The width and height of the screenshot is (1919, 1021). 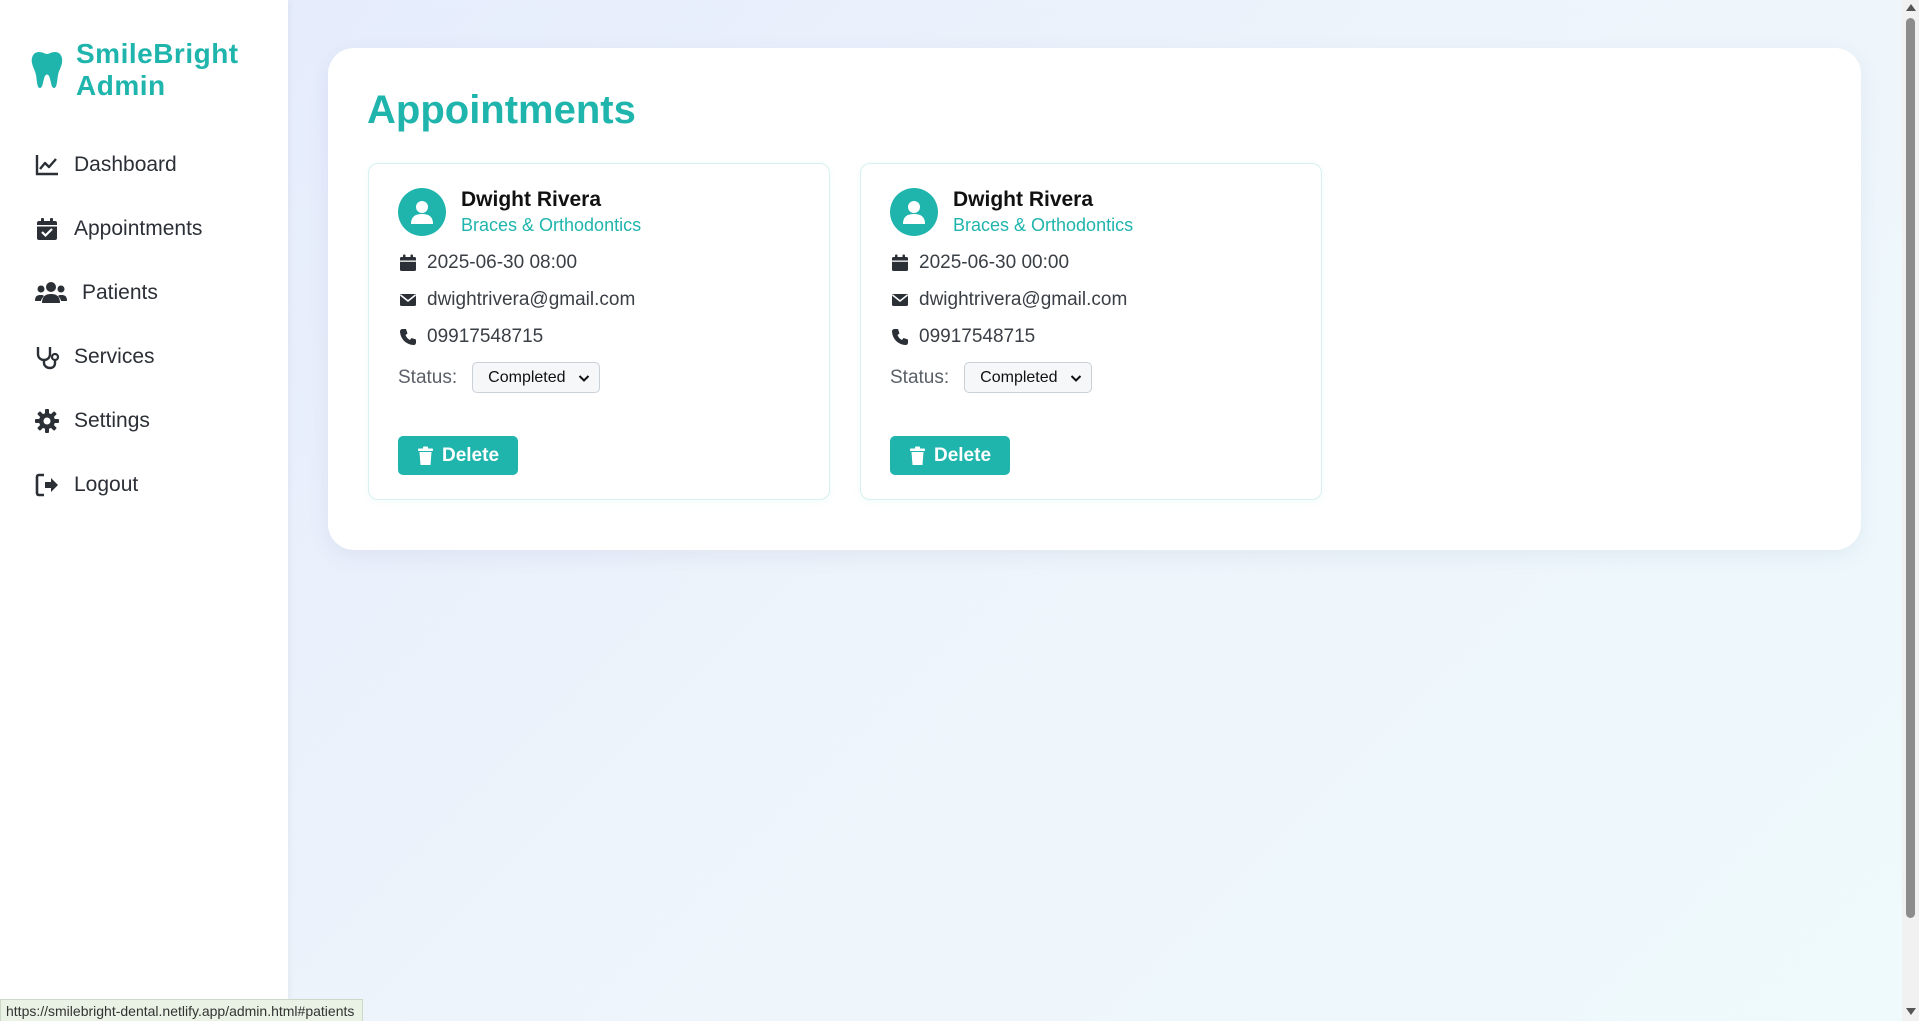 I want to click on sidebar-item-settings: Settings, so click(x=144, y=421).